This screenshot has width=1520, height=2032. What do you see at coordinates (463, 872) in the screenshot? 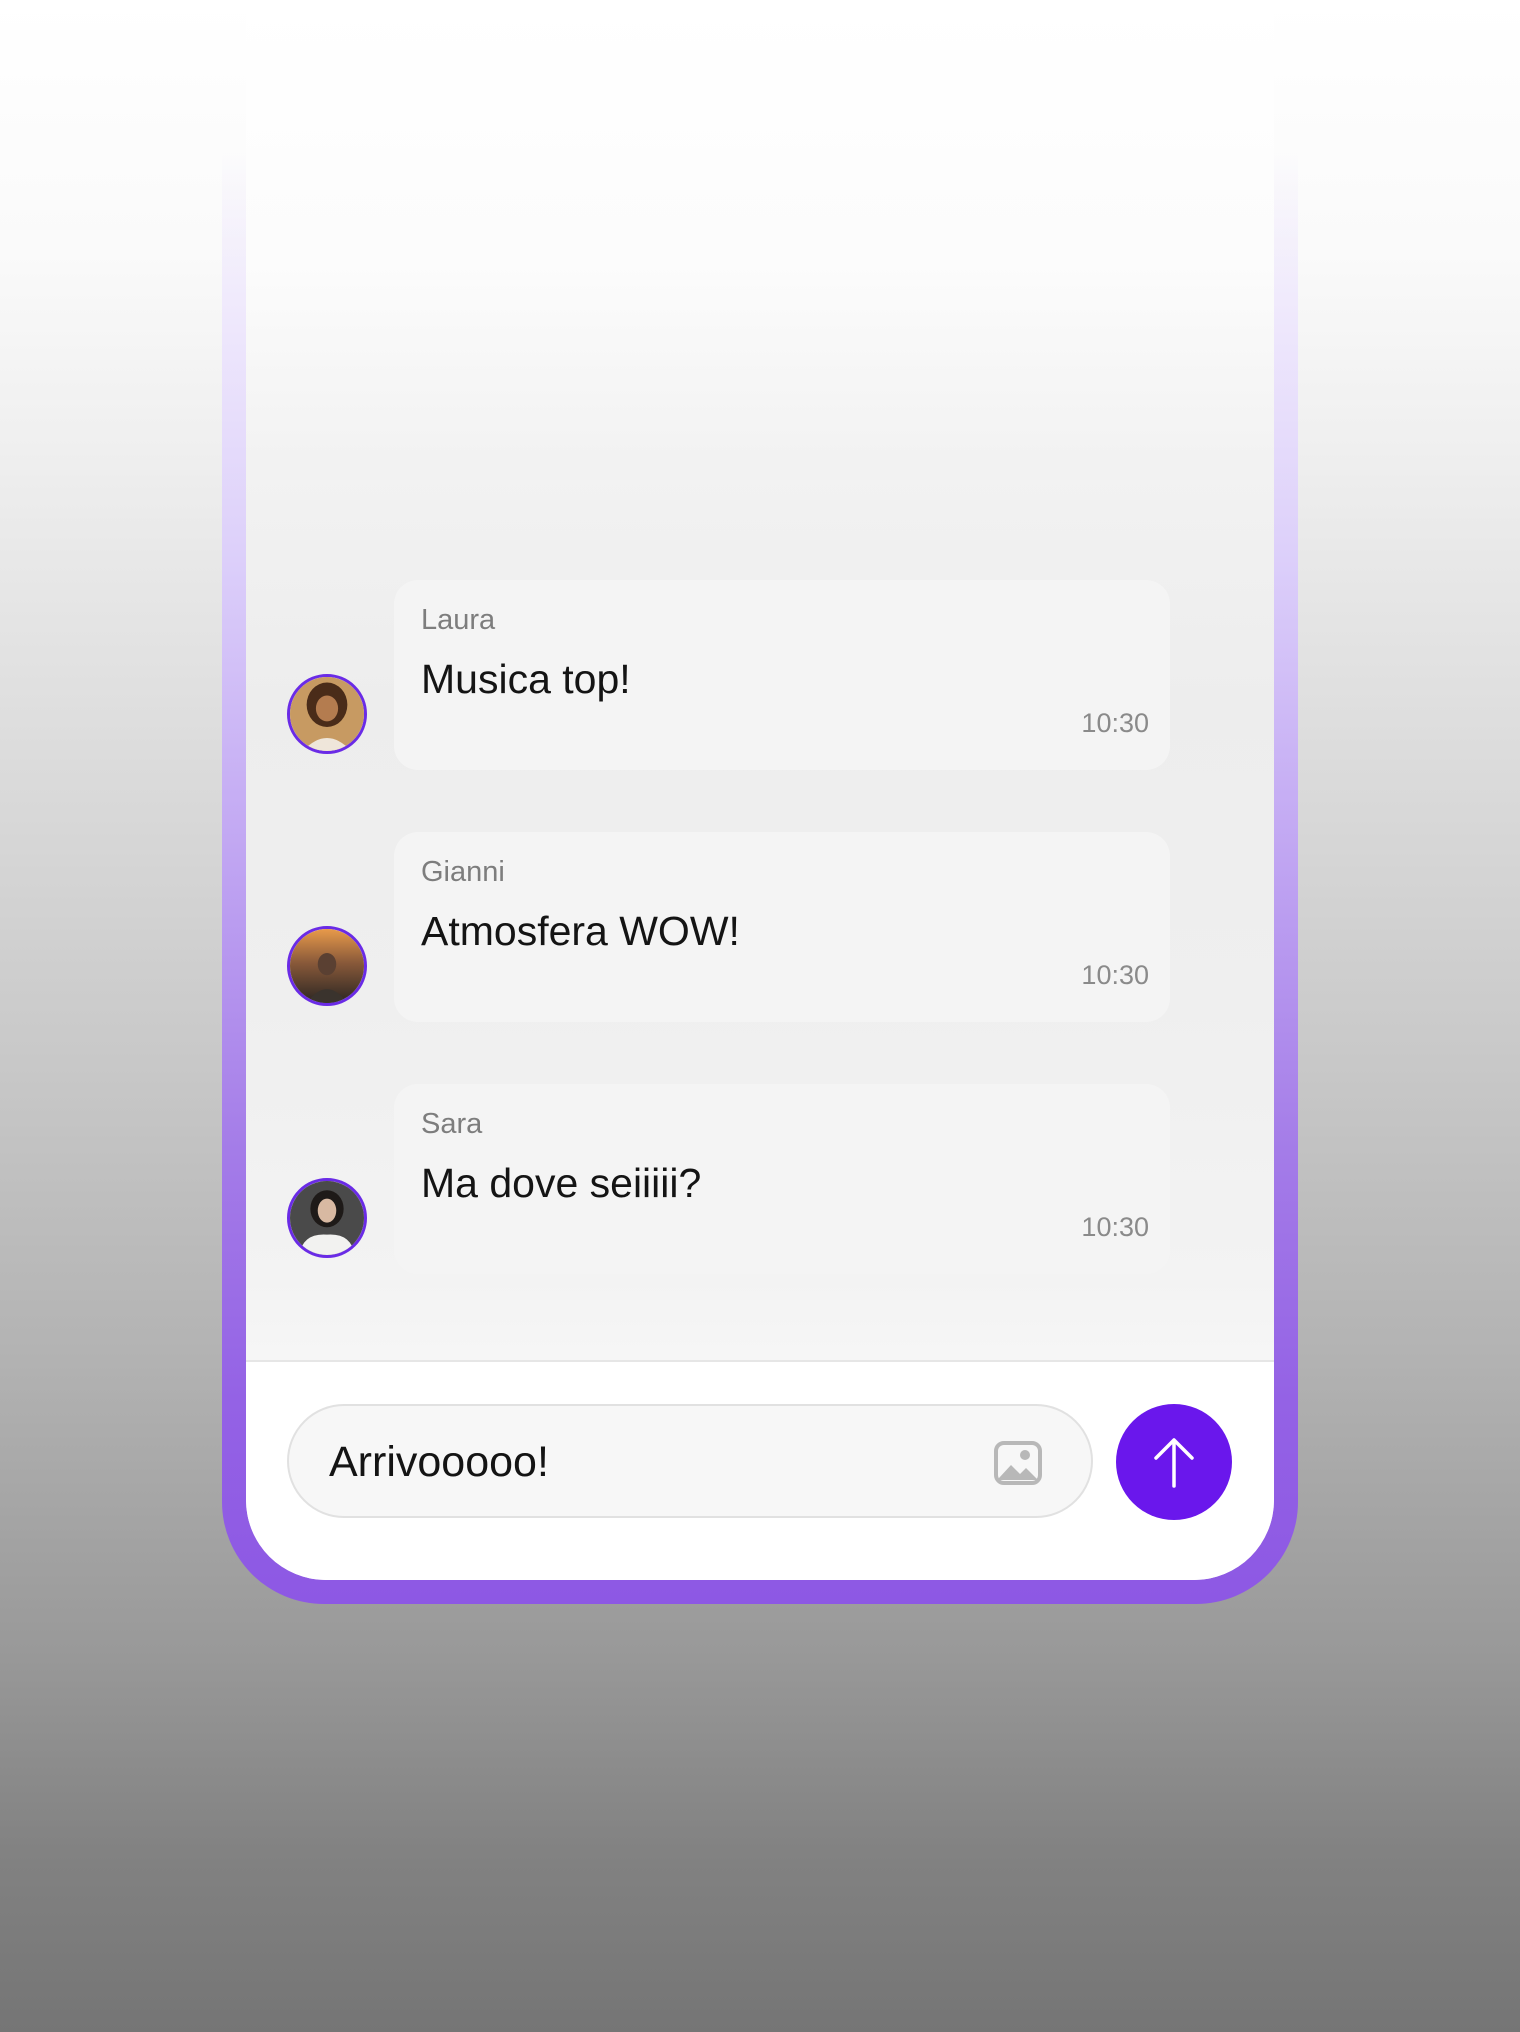
I see `sender-name: Gianni` at bounding box center [463, 872].